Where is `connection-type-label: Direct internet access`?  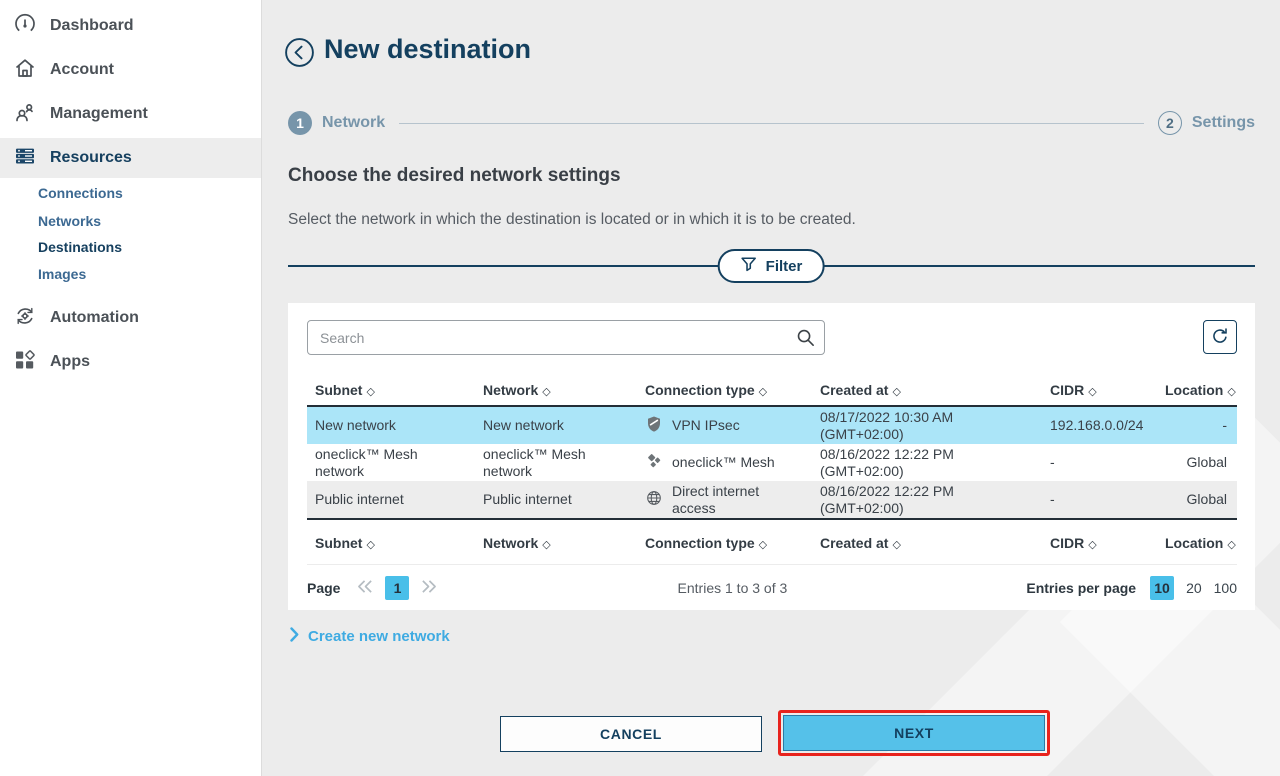 connection-type-label: Direct internet access is located at coordinates (716, 499).